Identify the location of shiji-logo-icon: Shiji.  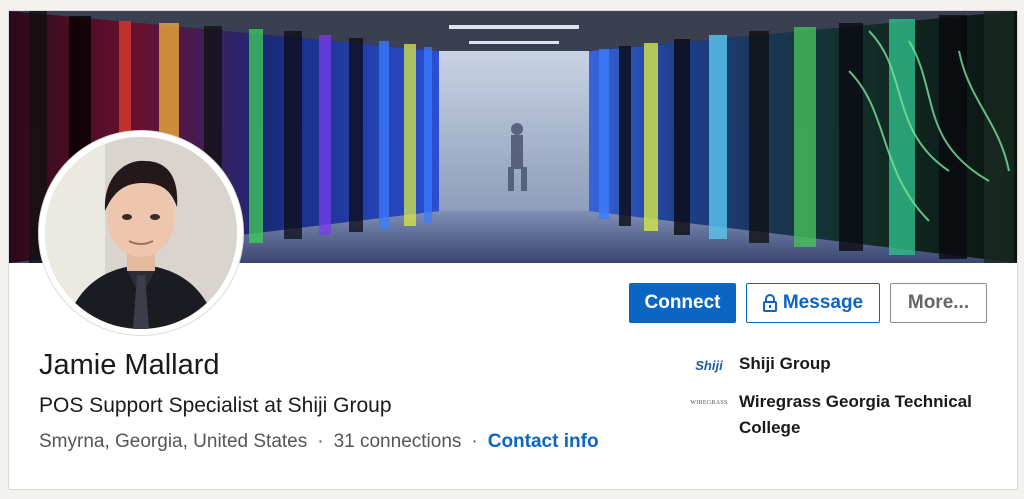
(709, 365).